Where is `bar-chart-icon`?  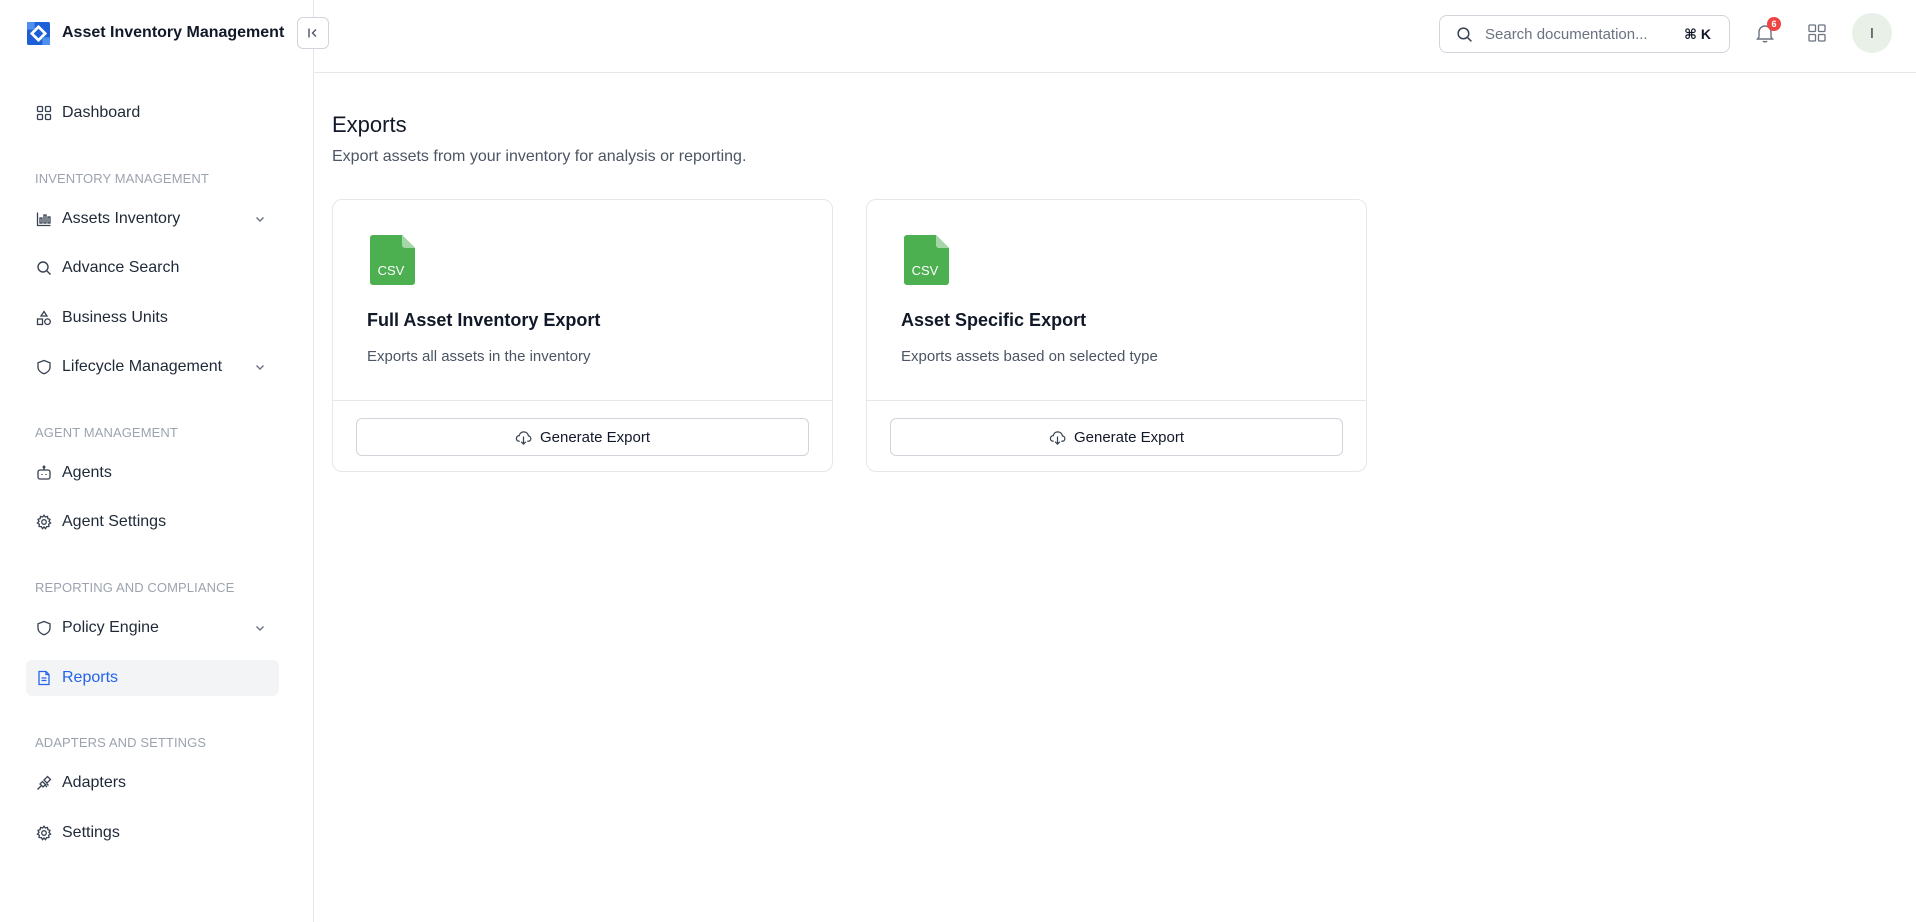 bar-chart-icon is located at coordinates (43, 219).